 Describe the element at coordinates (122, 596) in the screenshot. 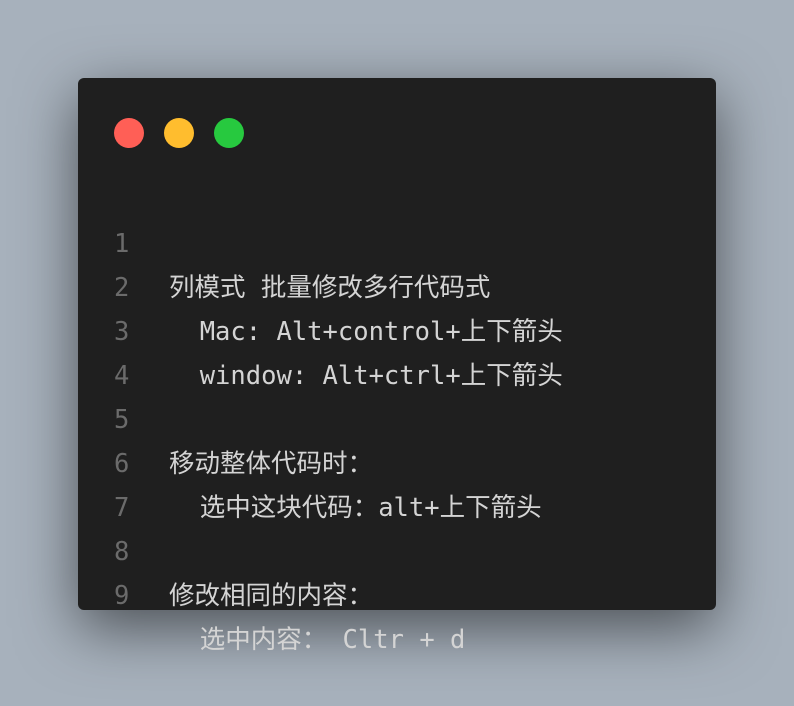

I see `line-number: 9` at that location.